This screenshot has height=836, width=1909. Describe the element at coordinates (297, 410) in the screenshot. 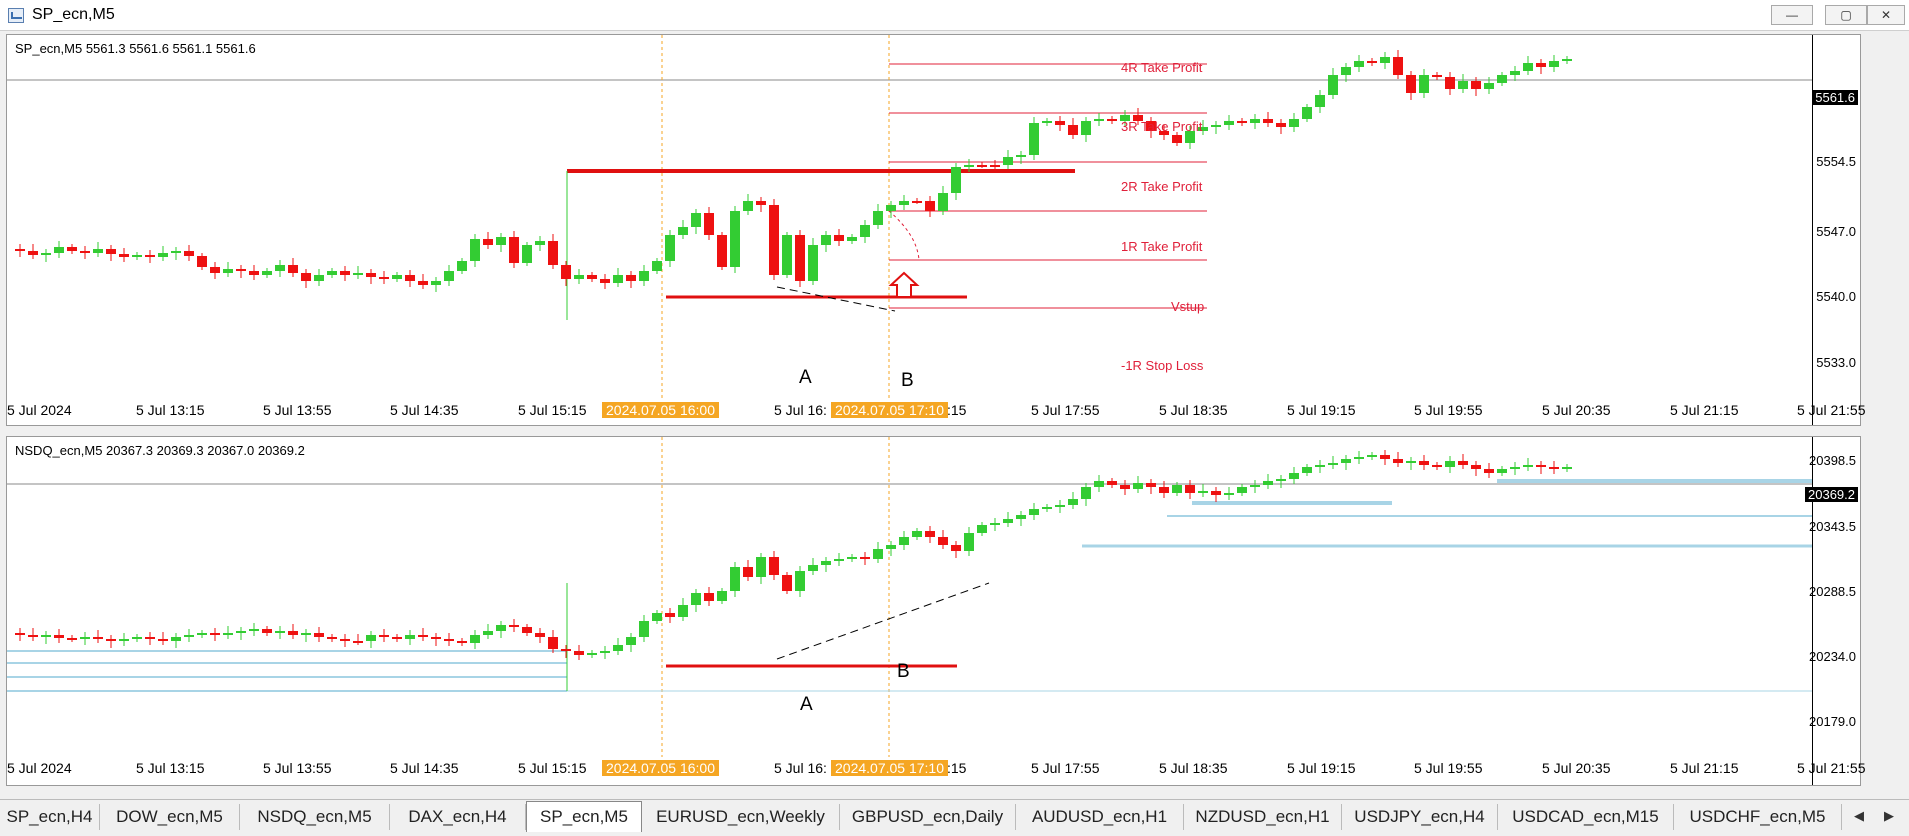

I see `time-label: 5 Jul 13:55` at that location.